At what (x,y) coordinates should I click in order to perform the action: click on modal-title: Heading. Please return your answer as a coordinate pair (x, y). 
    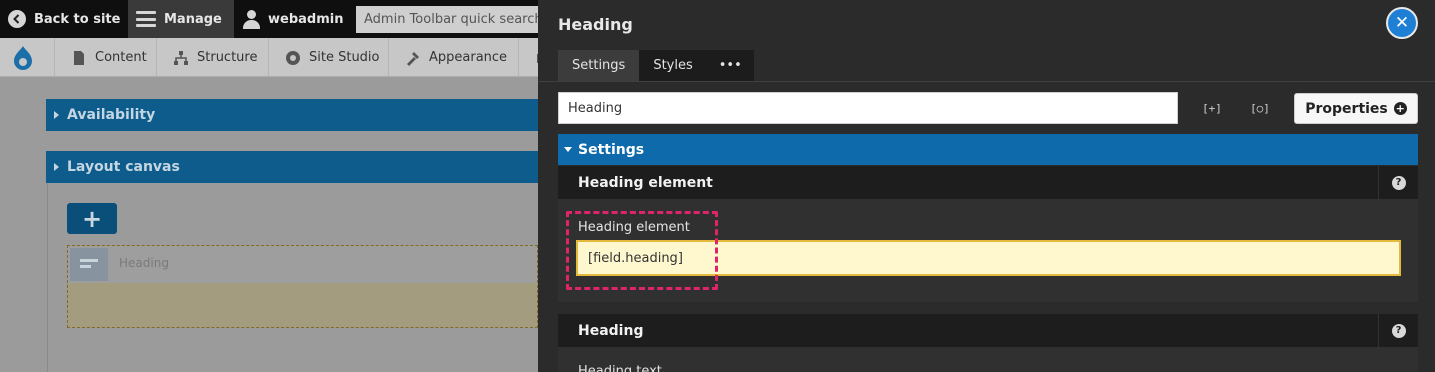
    Looking at the image, I should click on (595, 24).